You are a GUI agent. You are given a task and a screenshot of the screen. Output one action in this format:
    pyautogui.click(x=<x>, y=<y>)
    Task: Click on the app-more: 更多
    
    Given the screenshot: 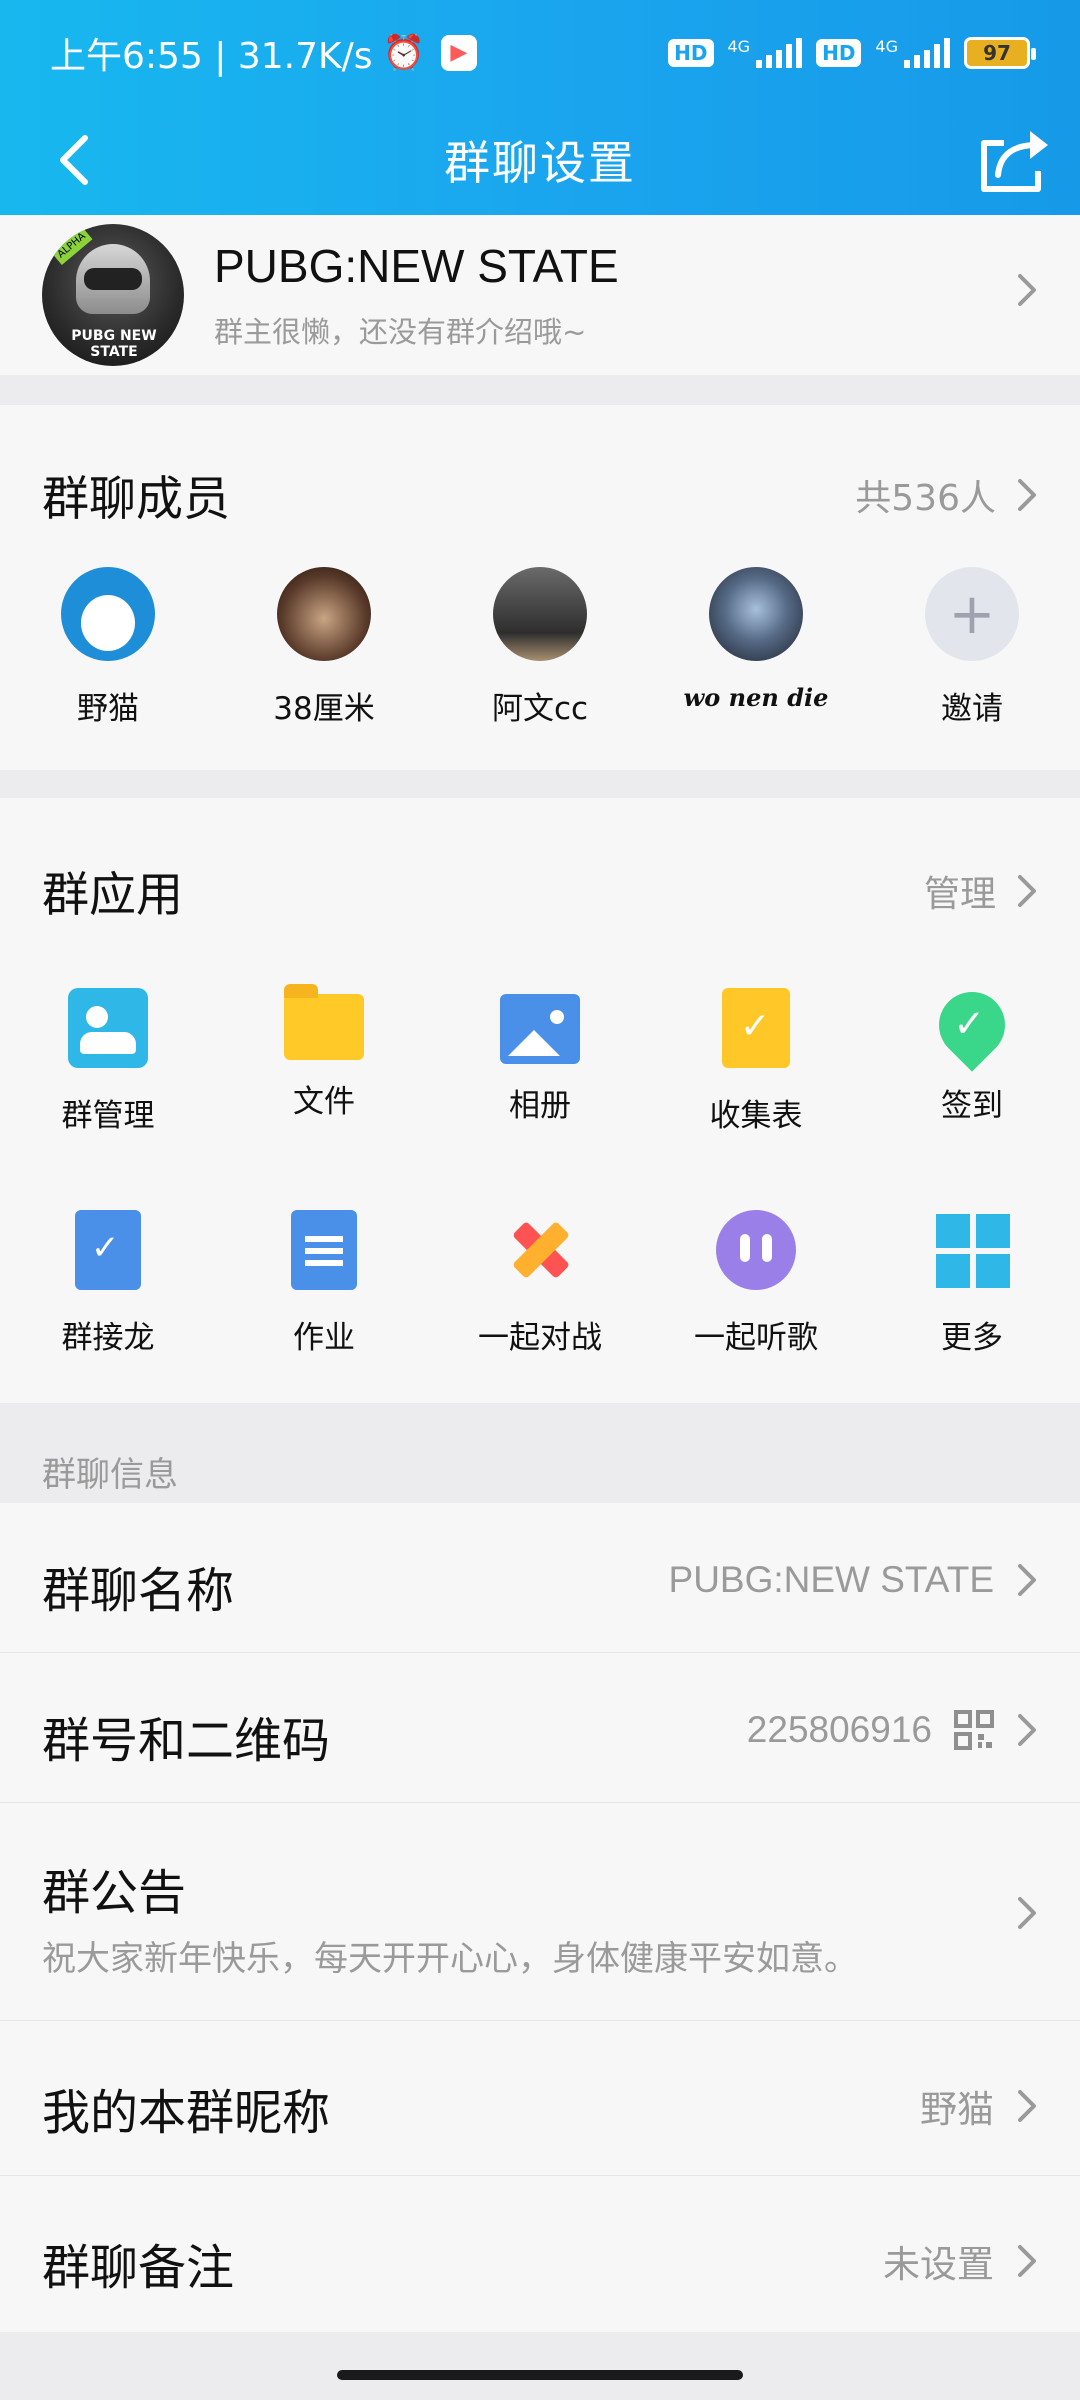 What is the action you would take?
    pyautogui.click(x=972, y=1283)
    